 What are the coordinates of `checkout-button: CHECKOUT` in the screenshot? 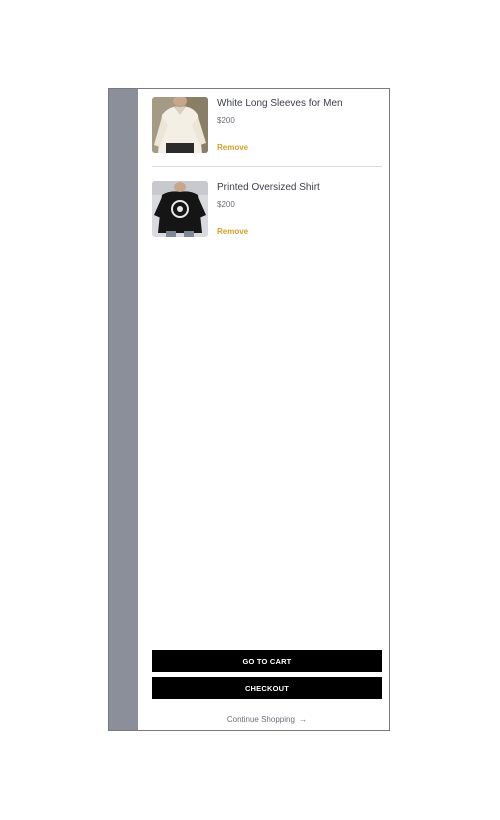 It's located at (267, 688).